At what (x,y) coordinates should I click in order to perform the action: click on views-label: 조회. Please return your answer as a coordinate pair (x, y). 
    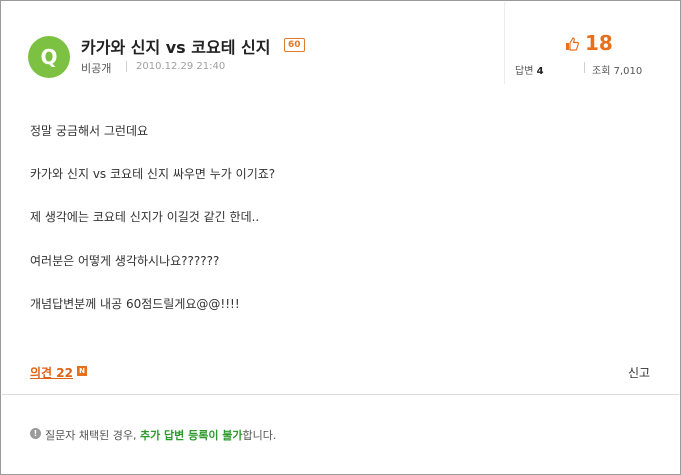
    Looking at the image, I should click on (601, 71).